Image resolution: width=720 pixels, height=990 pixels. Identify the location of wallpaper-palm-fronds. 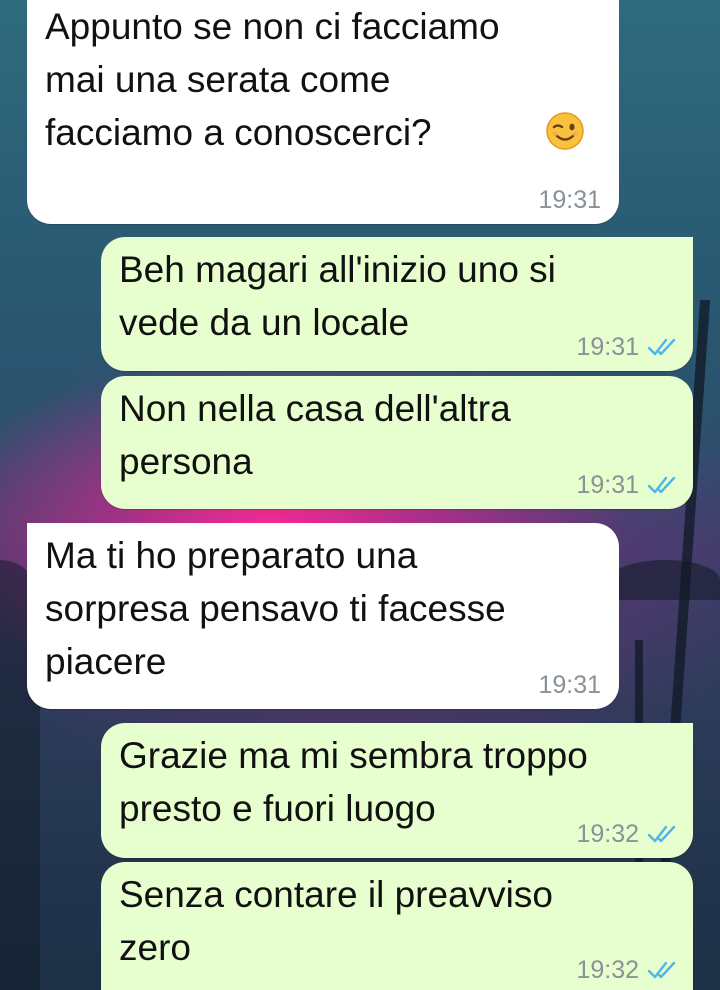
(665, 580).